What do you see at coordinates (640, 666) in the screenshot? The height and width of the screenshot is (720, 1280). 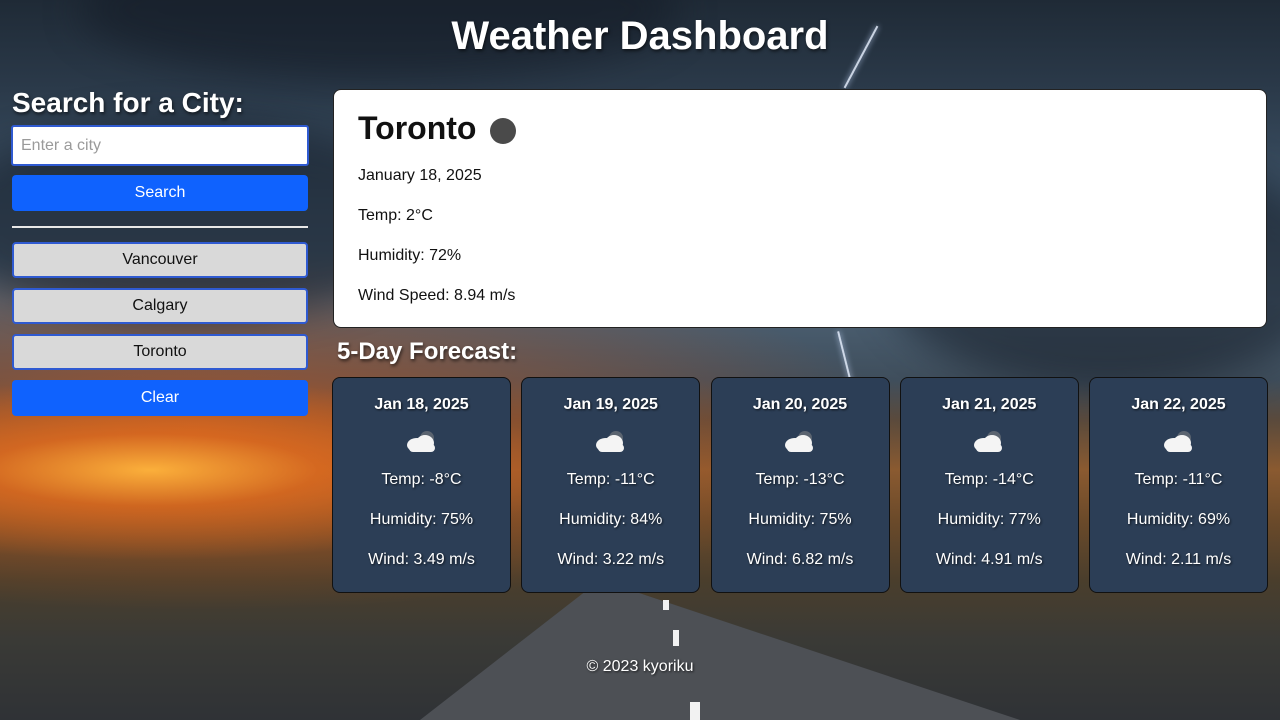 I see `footer-copyright: © 2023 kyoriku` at bounding box center [640, 666].